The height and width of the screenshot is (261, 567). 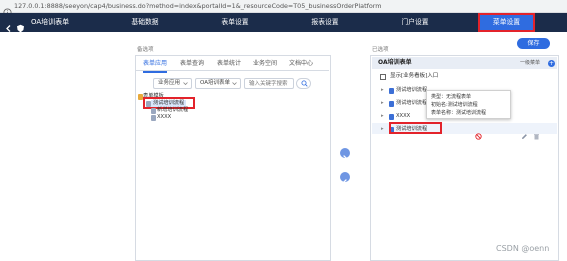 I want to click on arrow-right-icon, so click(x=345, y=158).